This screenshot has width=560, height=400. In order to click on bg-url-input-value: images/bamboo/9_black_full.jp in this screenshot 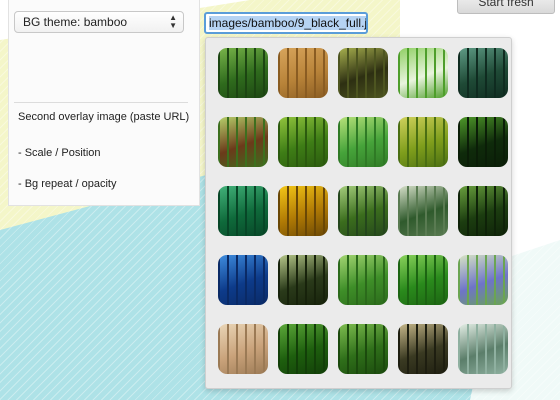, I will do `click(287, 23)`.